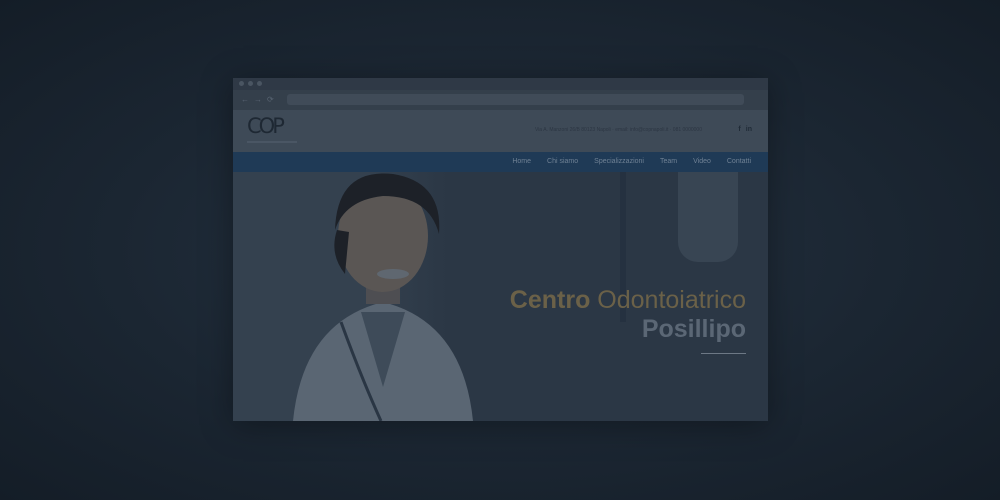 This screenshot has width=1000, height=500. Describe the element at coordinates (708, 217) in the screenshot. I see `background-light-fixture` at that location.